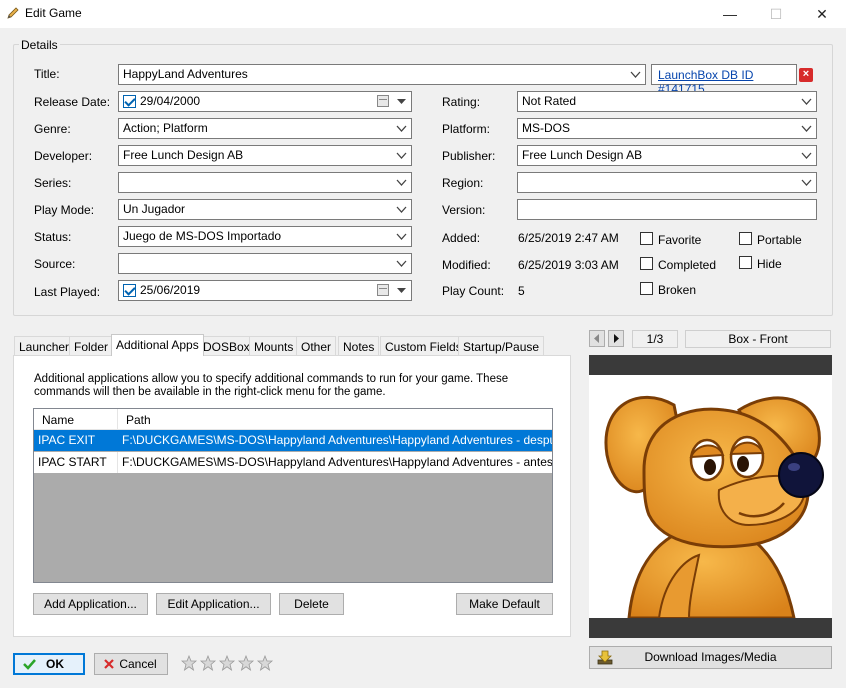  What do you see at coordinates (646, 263) in the screenshot?
I see `completed-checkbox` at bounding box center [646, 263].